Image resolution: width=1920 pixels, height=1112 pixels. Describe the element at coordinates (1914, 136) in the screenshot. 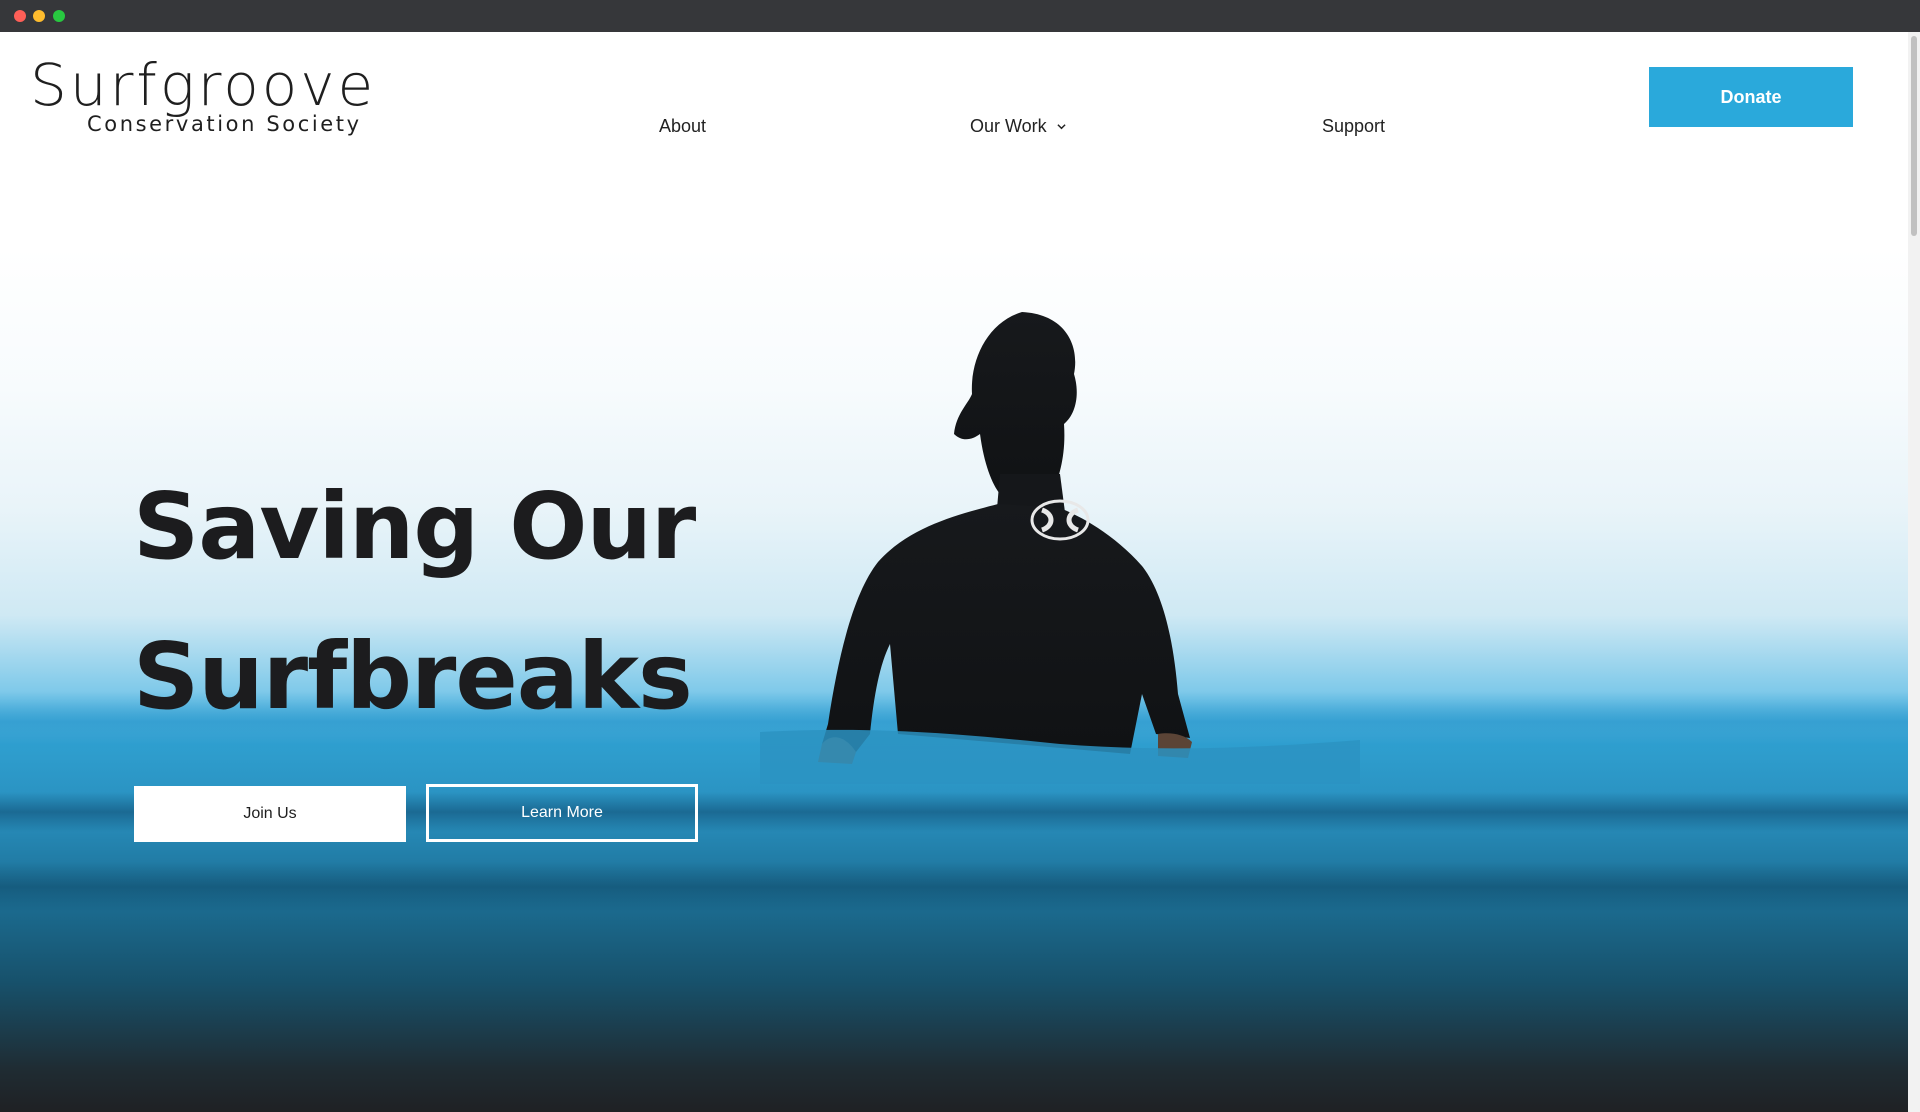

I see `scrollbar-thumb` at that location.